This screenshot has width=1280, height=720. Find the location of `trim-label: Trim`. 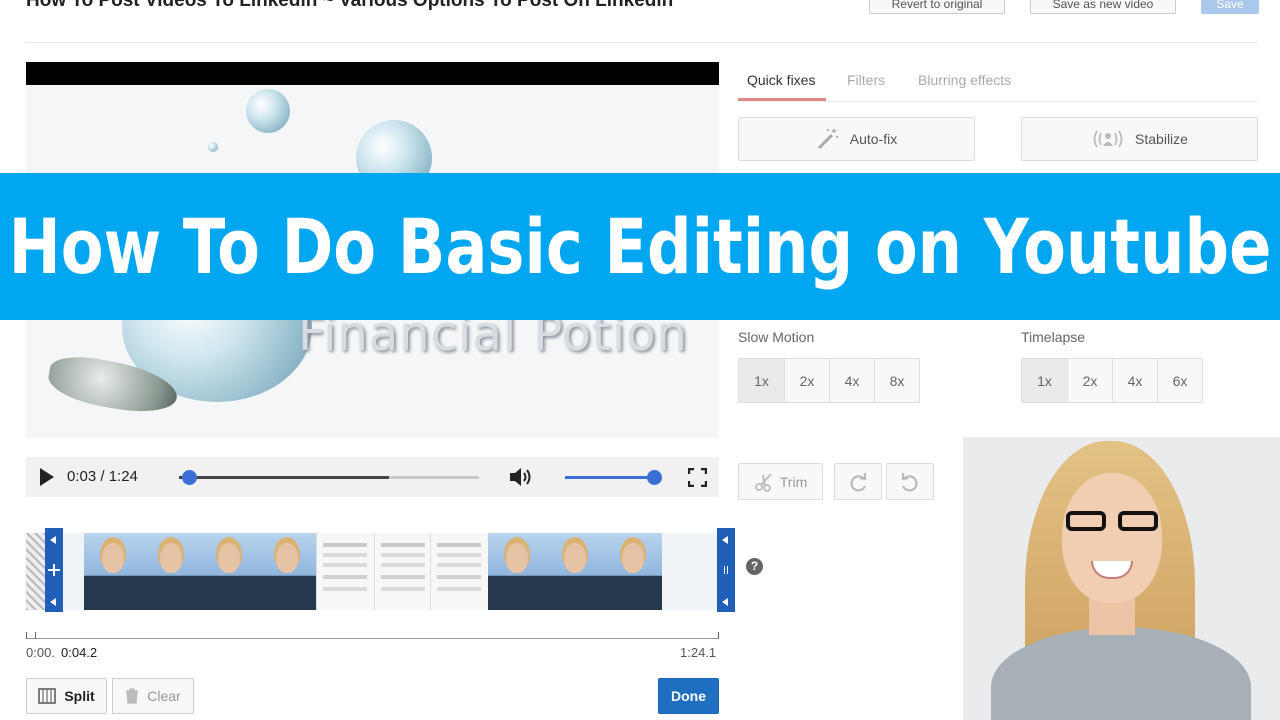

trim-label: Trim is located at coordinates (793, 481).